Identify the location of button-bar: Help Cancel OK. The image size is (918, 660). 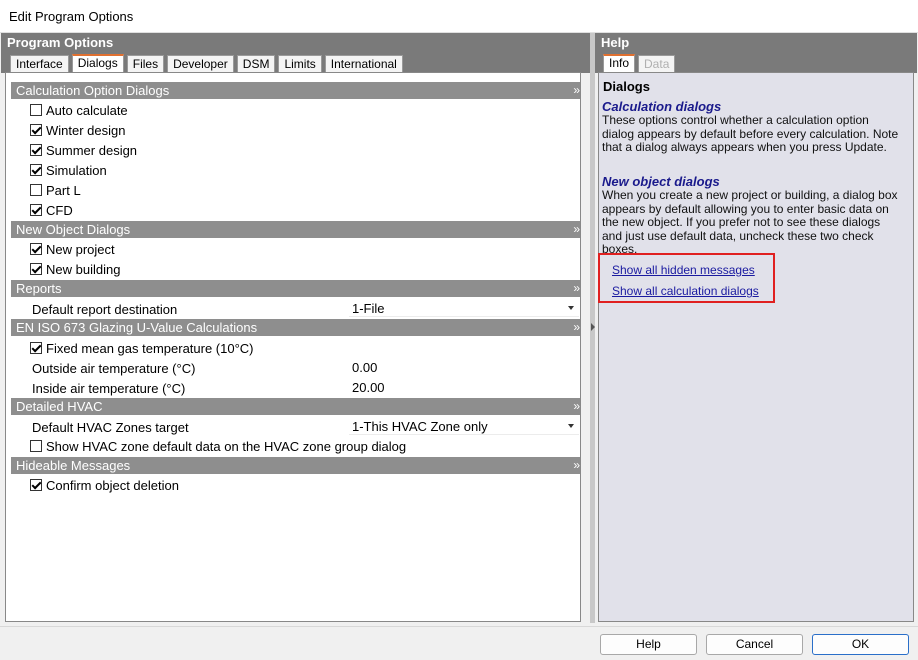
(459, 643).